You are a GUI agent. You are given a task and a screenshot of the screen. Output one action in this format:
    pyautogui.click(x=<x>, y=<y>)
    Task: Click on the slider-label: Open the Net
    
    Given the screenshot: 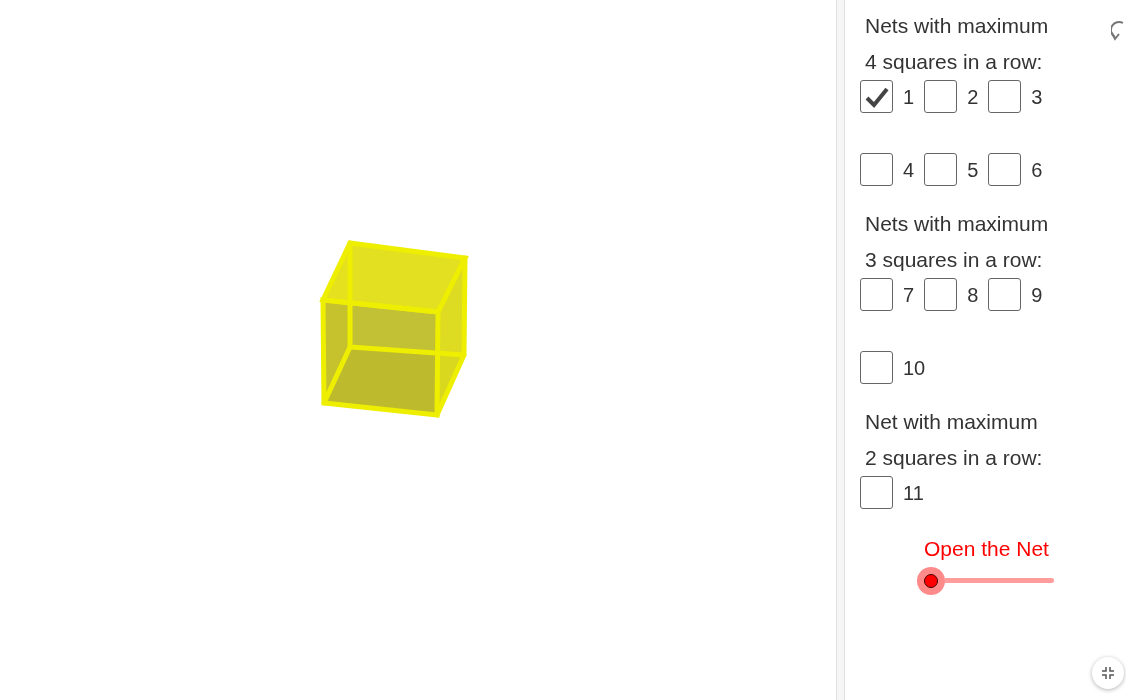 What is the action you would take?
    pyautogui.click(x=987, y=549)
    